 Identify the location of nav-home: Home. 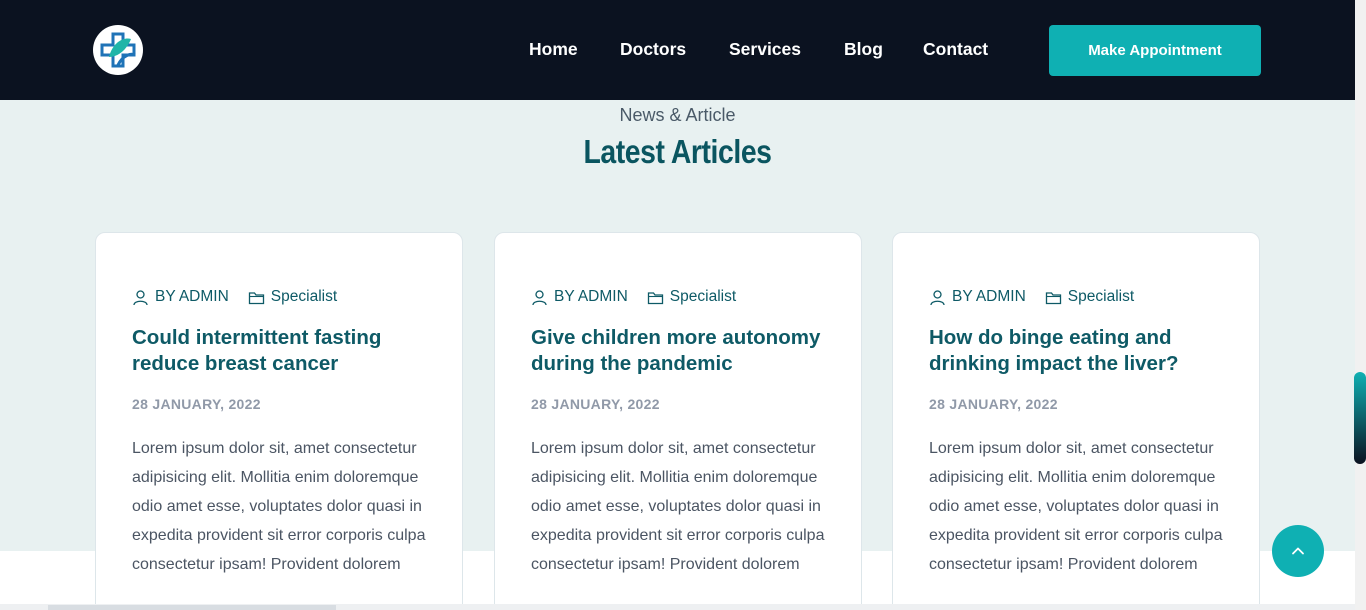
(553, 49).